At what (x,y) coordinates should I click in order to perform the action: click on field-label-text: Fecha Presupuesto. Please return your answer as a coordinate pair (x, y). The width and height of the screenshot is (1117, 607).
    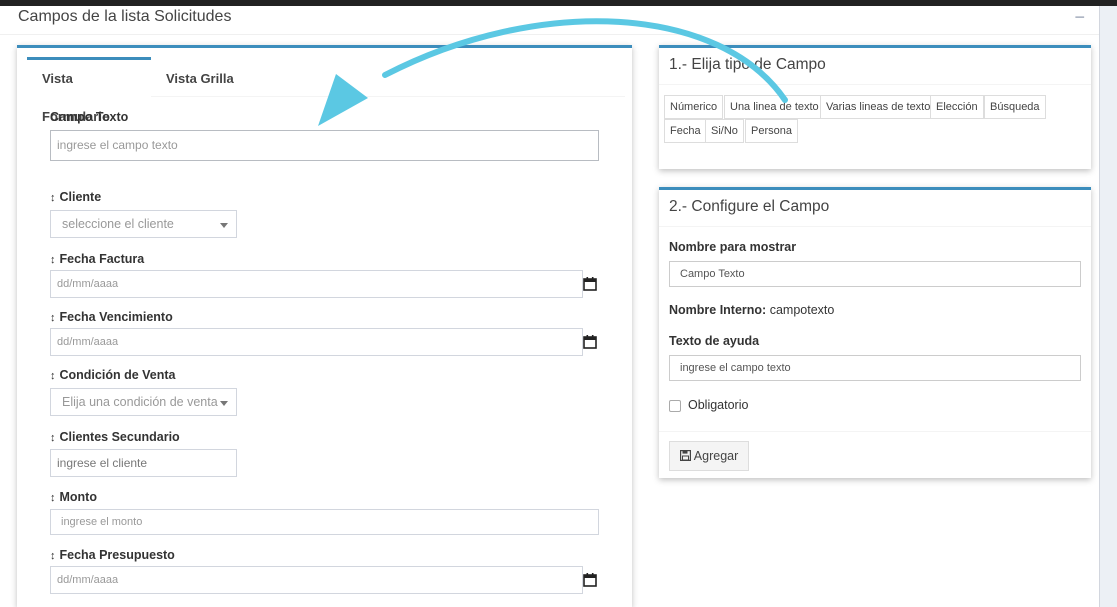
    Looking at the image, I should click on (117, 555).